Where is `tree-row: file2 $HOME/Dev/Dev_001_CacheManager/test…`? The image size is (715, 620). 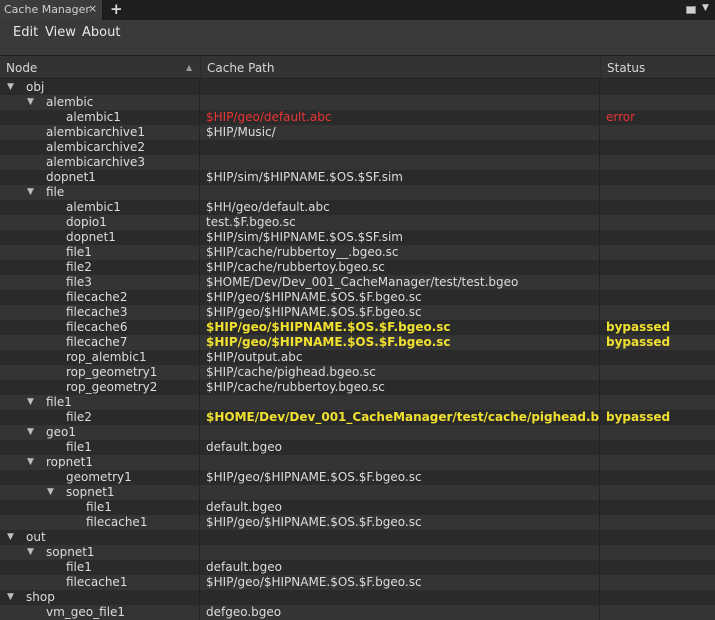 tree-row: file2 $HOME/Dev/Dev_001_CacheManager/test… is located at coordinates (357, 417).